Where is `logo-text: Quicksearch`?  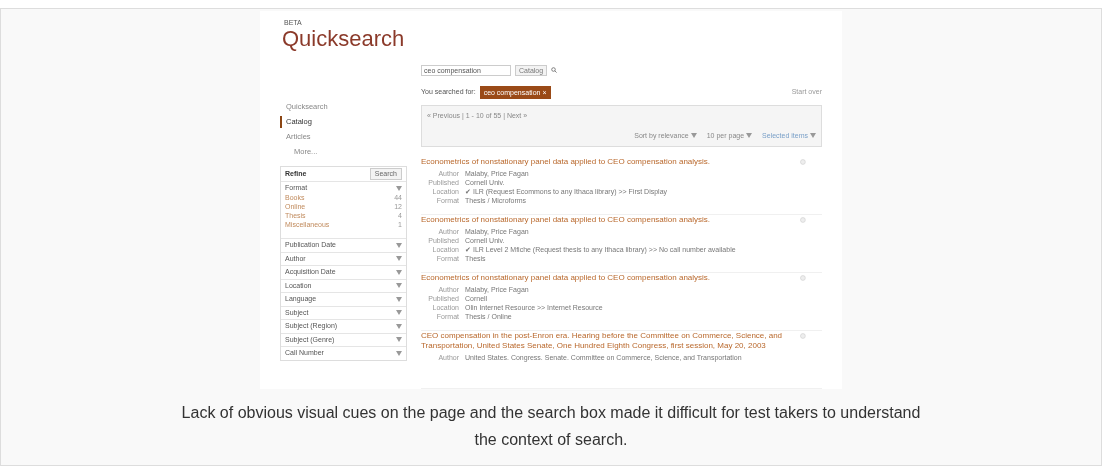
logo-text: Quicksearch is located at coordinates (343, 39).